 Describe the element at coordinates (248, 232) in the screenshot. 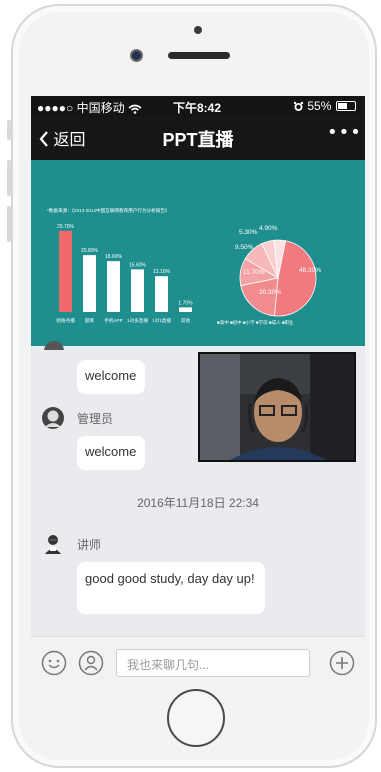

I see `pie-slice-label: 5.30%` at that location.